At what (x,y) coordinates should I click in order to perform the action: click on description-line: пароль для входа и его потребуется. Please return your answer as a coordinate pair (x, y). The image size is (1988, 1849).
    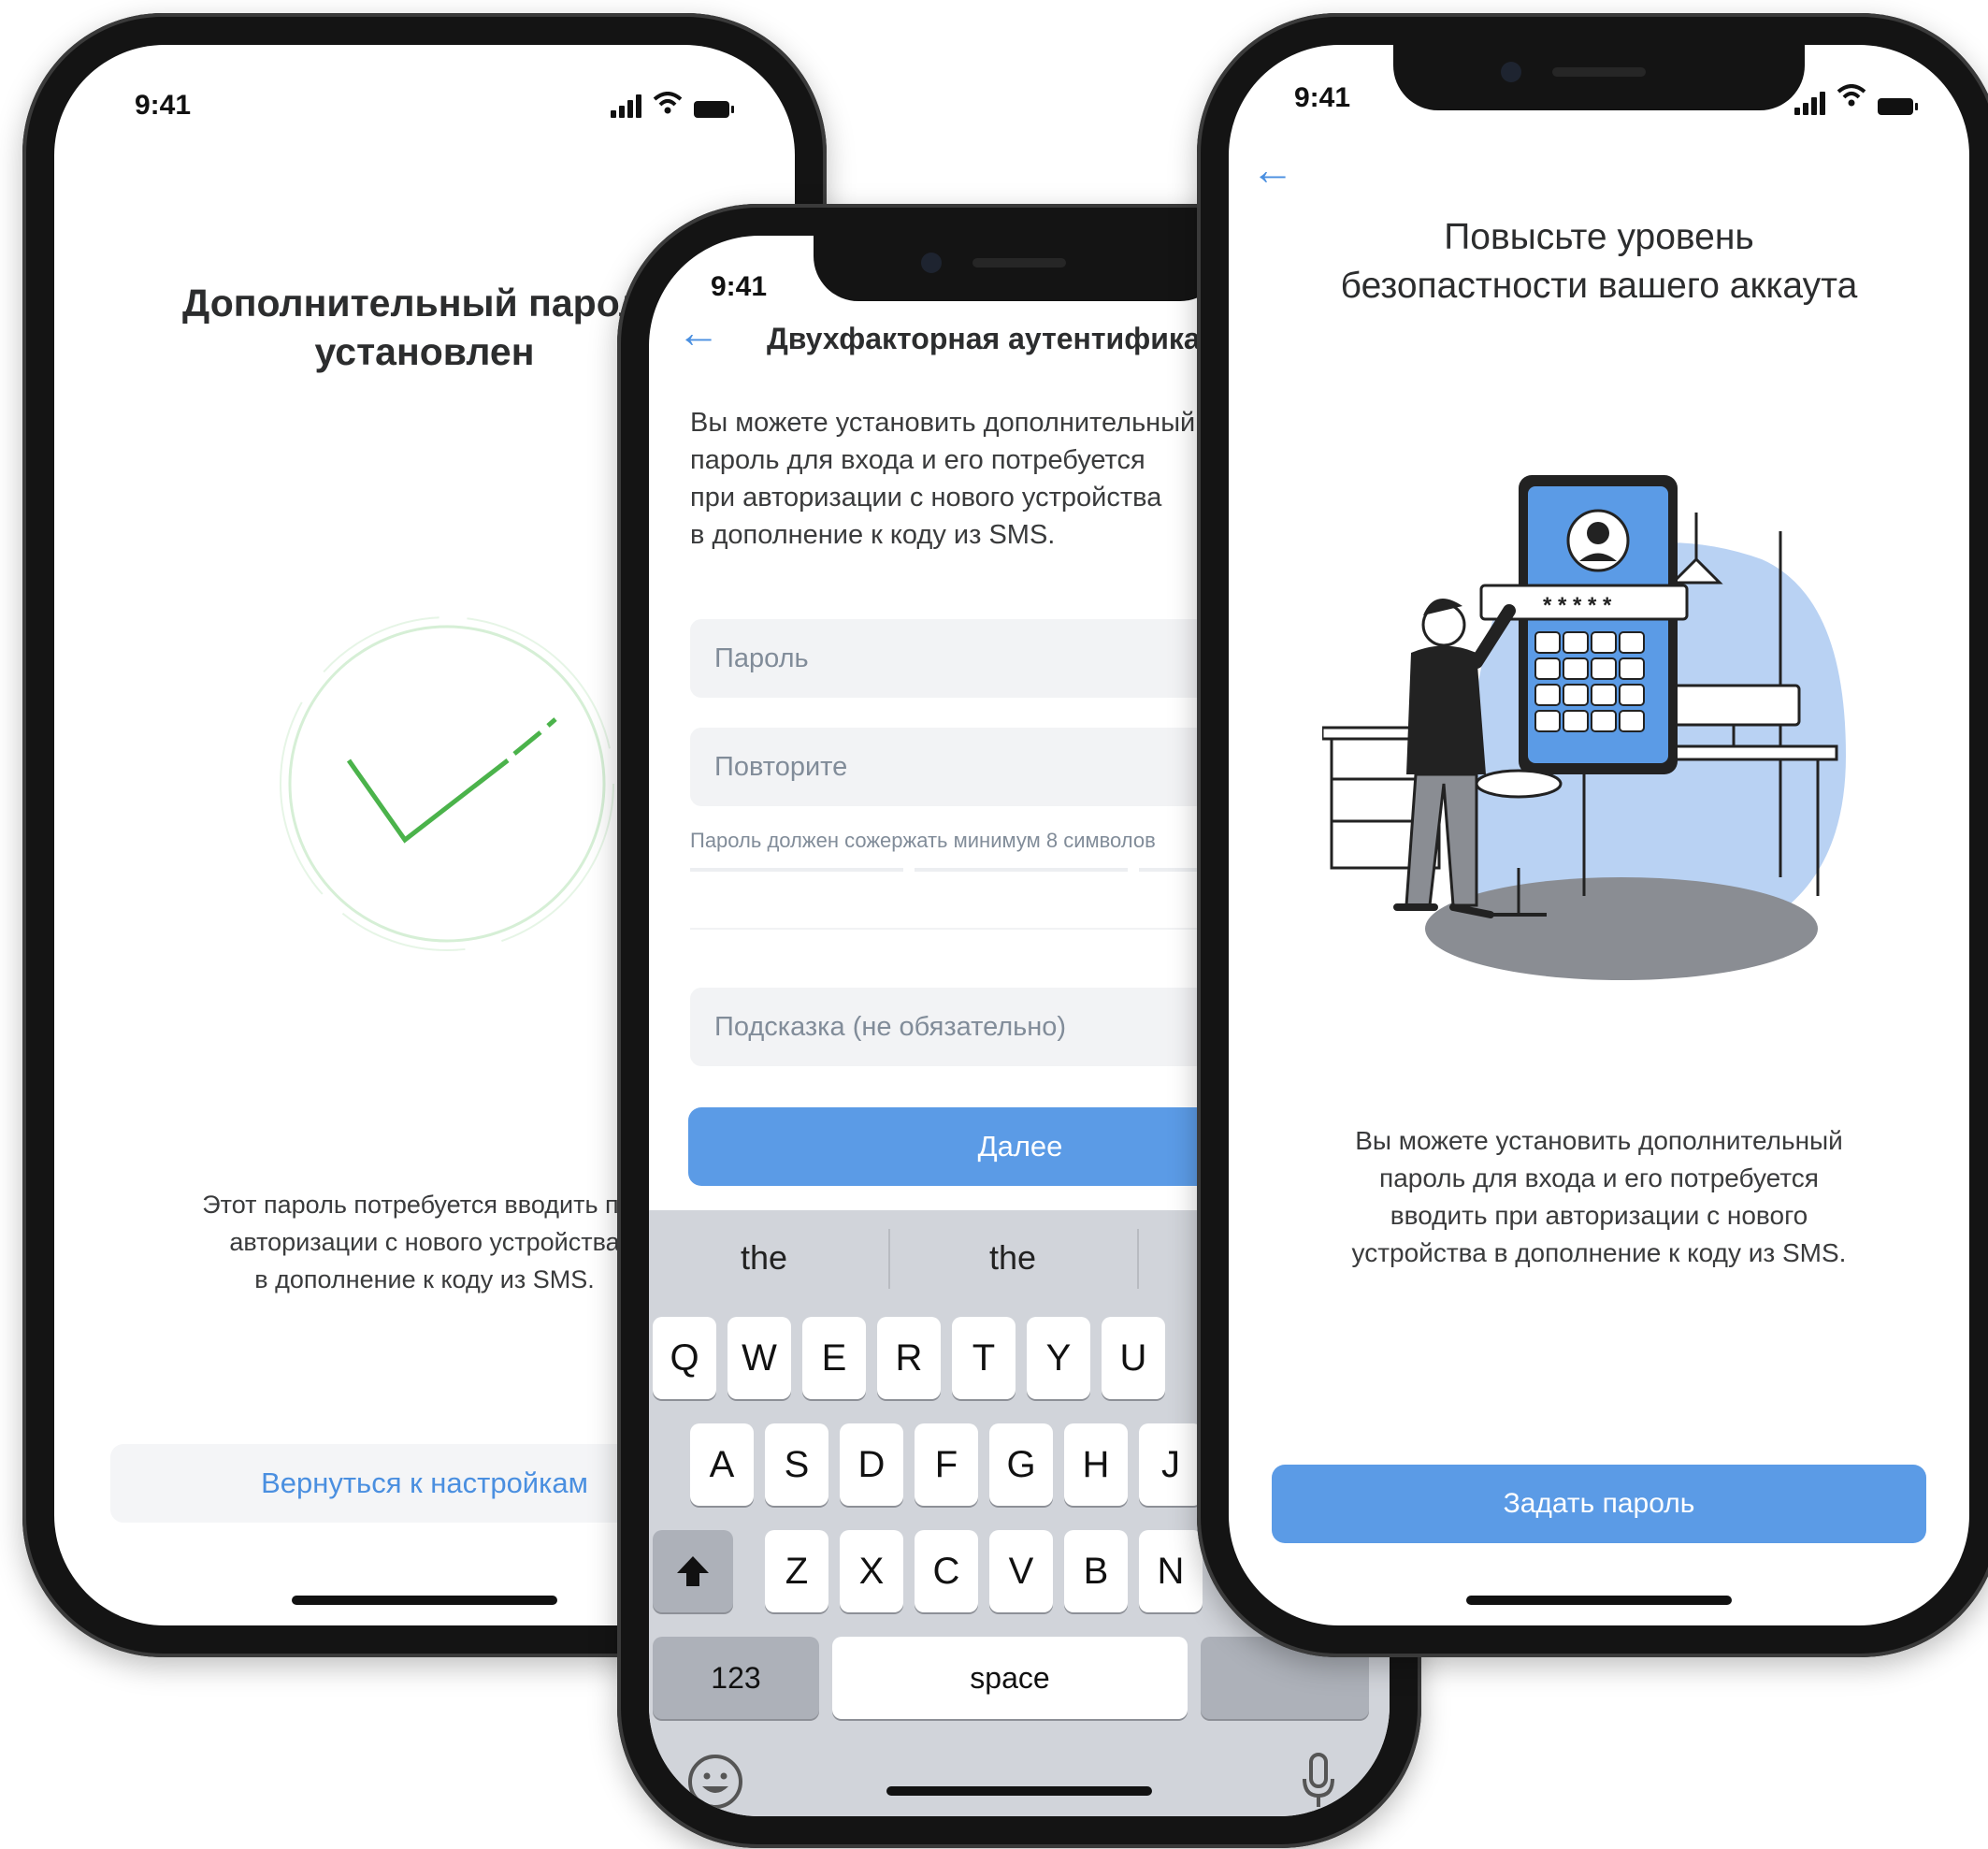
    Looking at the image, I should click on (1599, 1178).